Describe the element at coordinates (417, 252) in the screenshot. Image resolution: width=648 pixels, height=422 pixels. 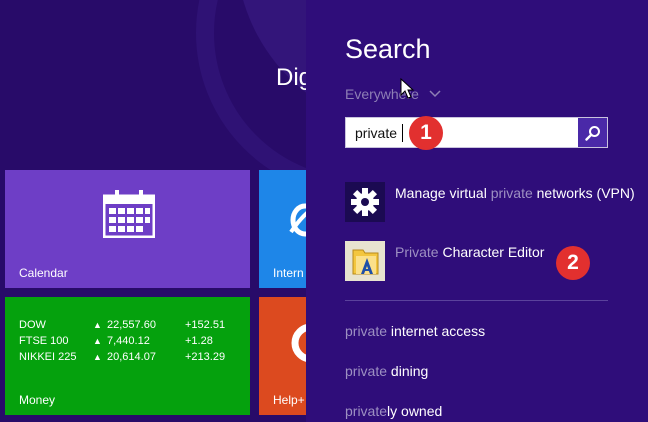
I see `result-text-match: Private` at that location.